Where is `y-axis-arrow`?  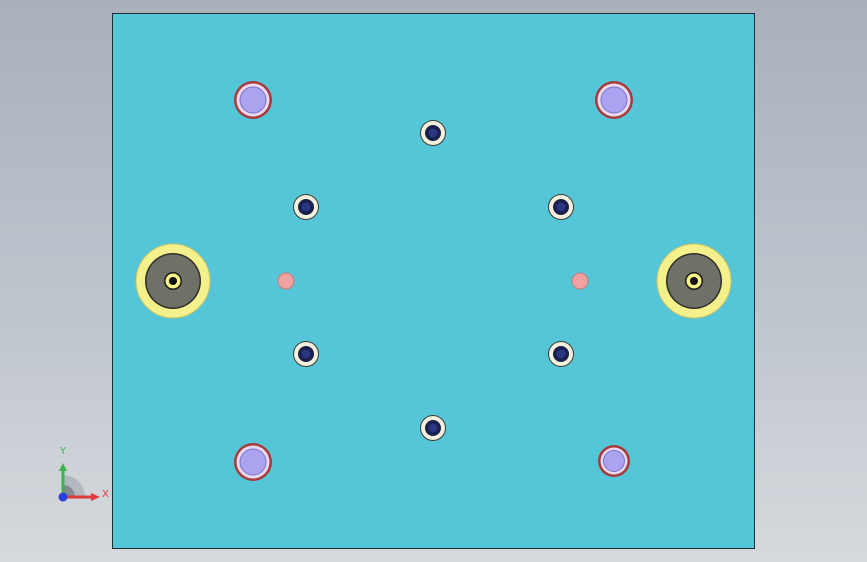
y-axis-arrow is located at coordinates (63, 467).